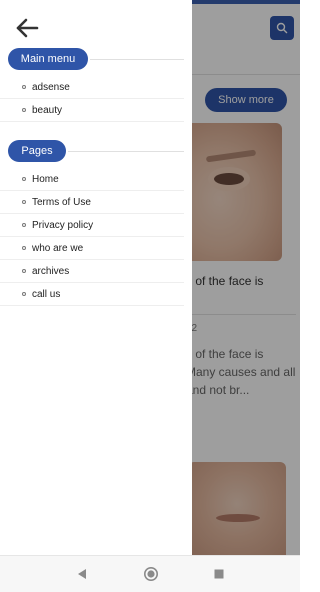 Image resolution: width=320 pixels, height=592 pixels. I want to click on arrow-left-icon, so click(27, 28).